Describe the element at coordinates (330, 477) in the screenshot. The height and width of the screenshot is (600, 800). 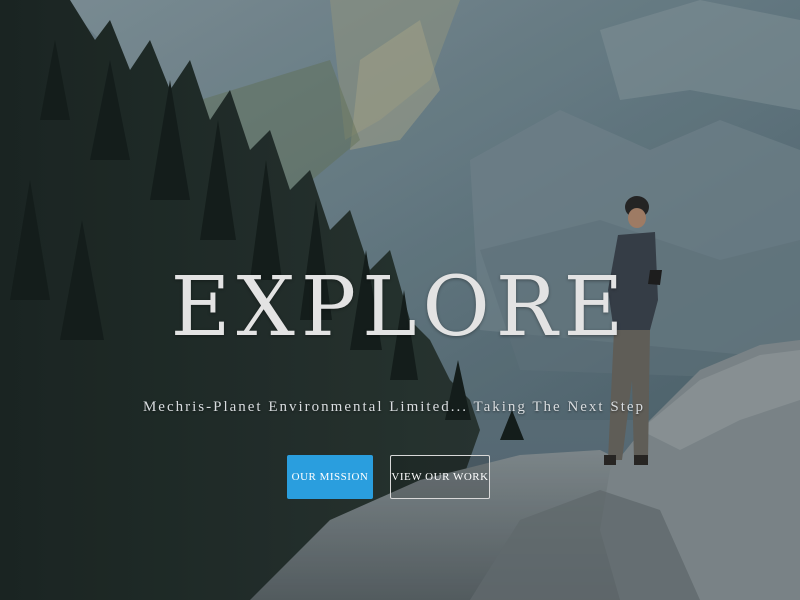
I see `our-mission-button: OUR MISSION` at that location.